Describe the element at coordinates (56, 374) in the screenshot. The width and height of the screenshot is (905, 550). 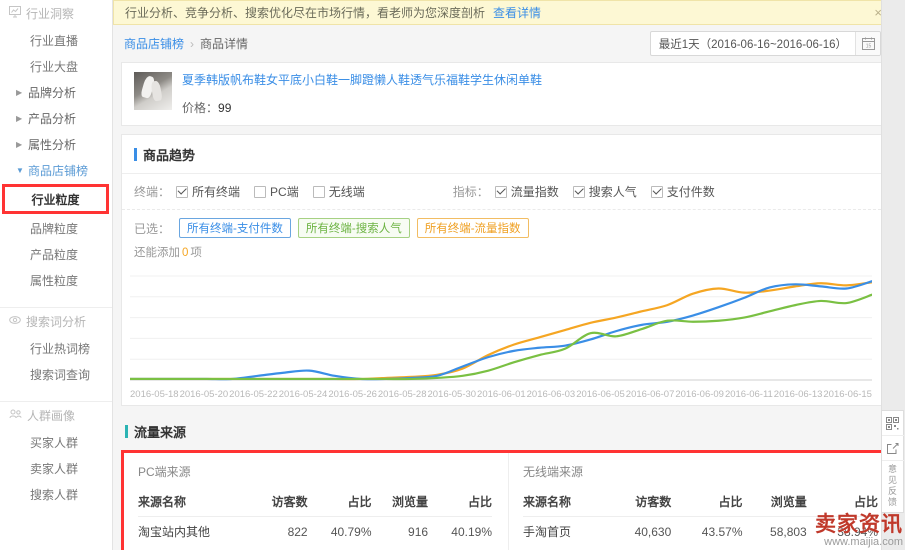
I see `sidebar-item-keyword-query: 搜索词查询` at that location.